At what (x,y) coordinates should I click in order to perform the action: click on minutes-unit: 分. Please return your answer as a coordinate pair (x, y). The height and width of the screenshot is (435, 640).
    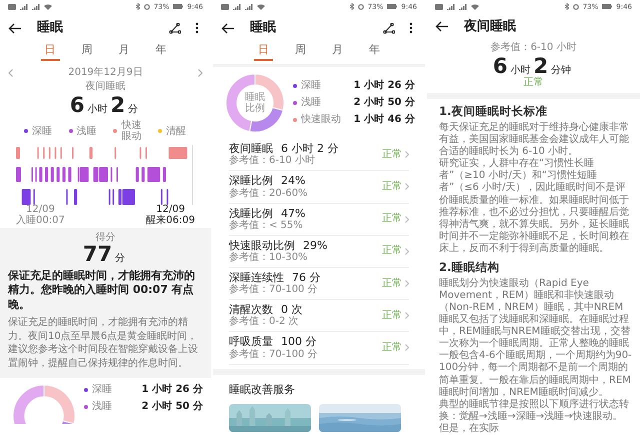
    Looking at the image, I should click on (133, 110).